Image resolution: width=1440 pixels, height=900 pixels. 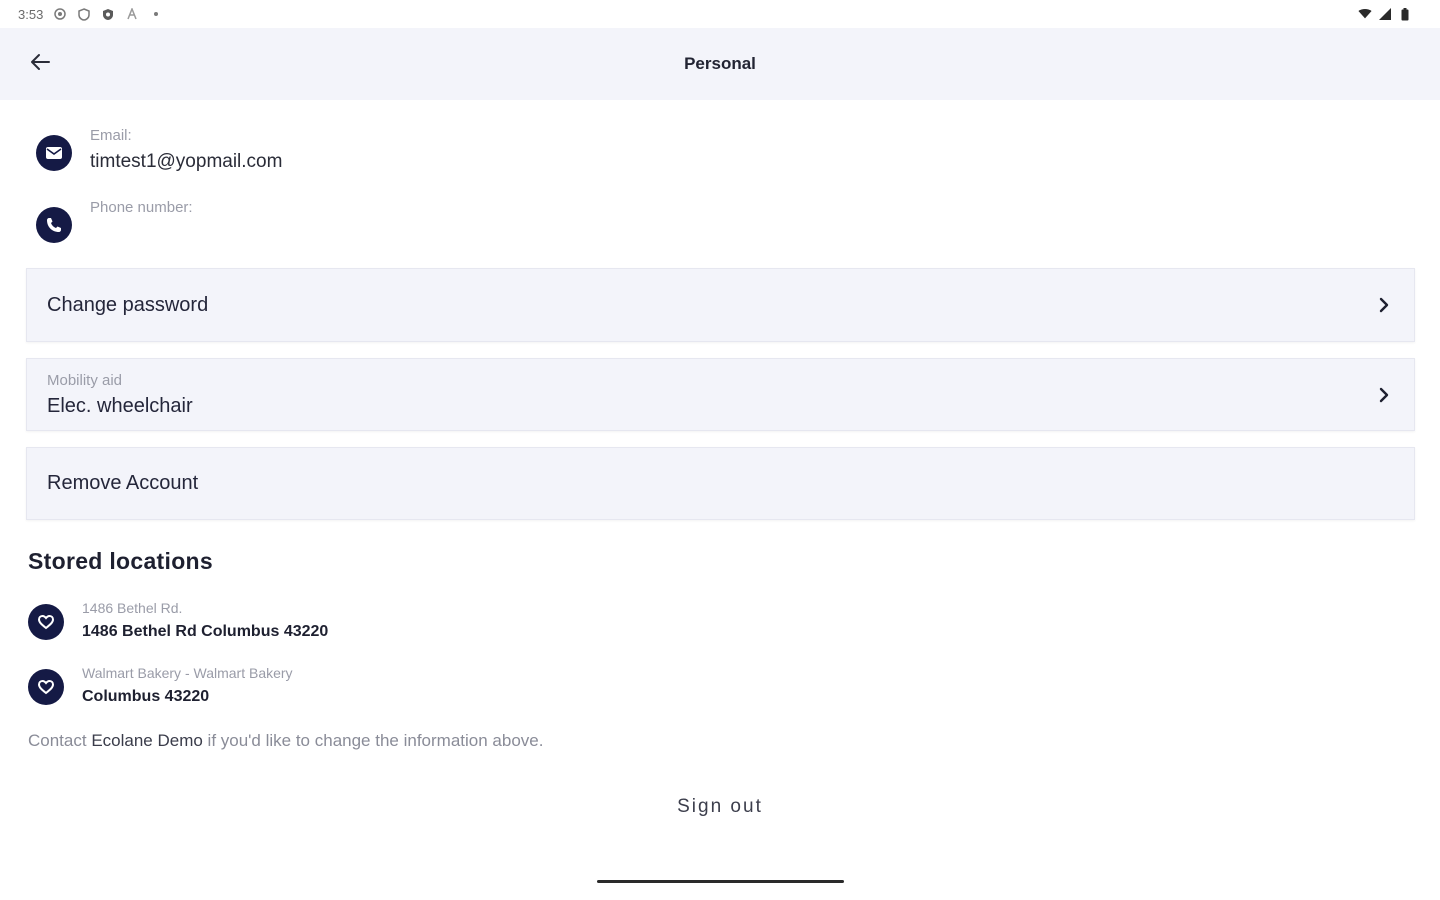 What do you see at coordinates (156, 14) in the screenshot?
I see `dot-icon` at bounding box center [156, 14].